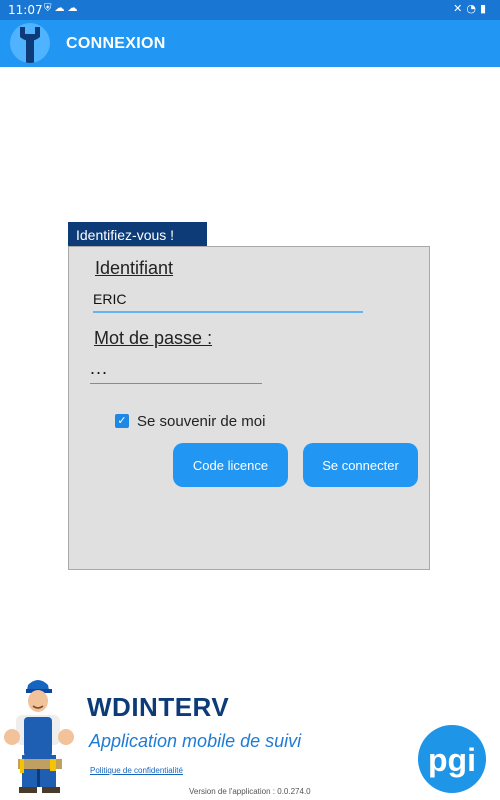  Describe the element at coordinates (228, 300) in the screenshot. I see `identifier-input` at that location.